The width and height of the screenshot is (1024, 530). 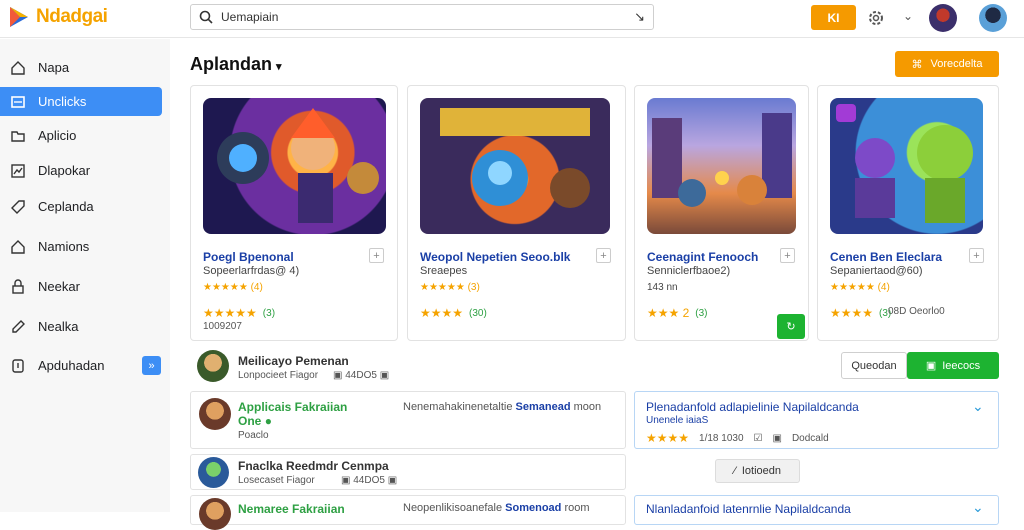 What do you see at coordinates (293, 361) in the screenshot?
I see `list-item-title: Meilicayo Pemenan` at bounding box center [293, 361].